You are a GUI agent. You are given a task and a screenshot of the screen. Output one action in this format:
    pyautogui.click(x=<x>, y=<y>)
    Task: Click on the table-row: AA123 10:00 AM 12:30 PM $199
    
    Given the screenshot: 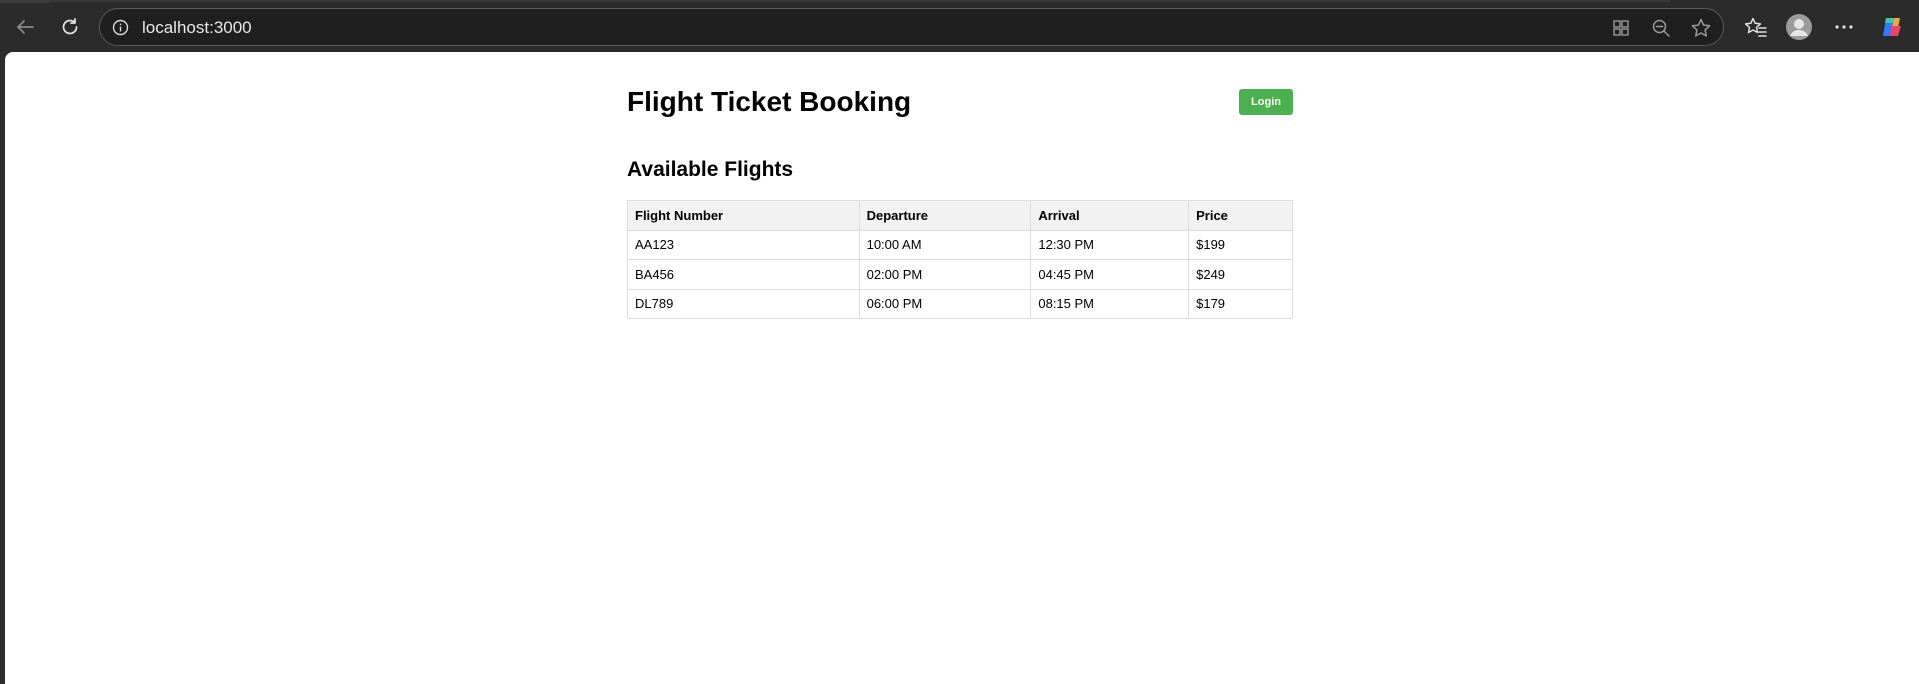 What is the action you would take?
    pyautogui.click(x=960, y=244)
    